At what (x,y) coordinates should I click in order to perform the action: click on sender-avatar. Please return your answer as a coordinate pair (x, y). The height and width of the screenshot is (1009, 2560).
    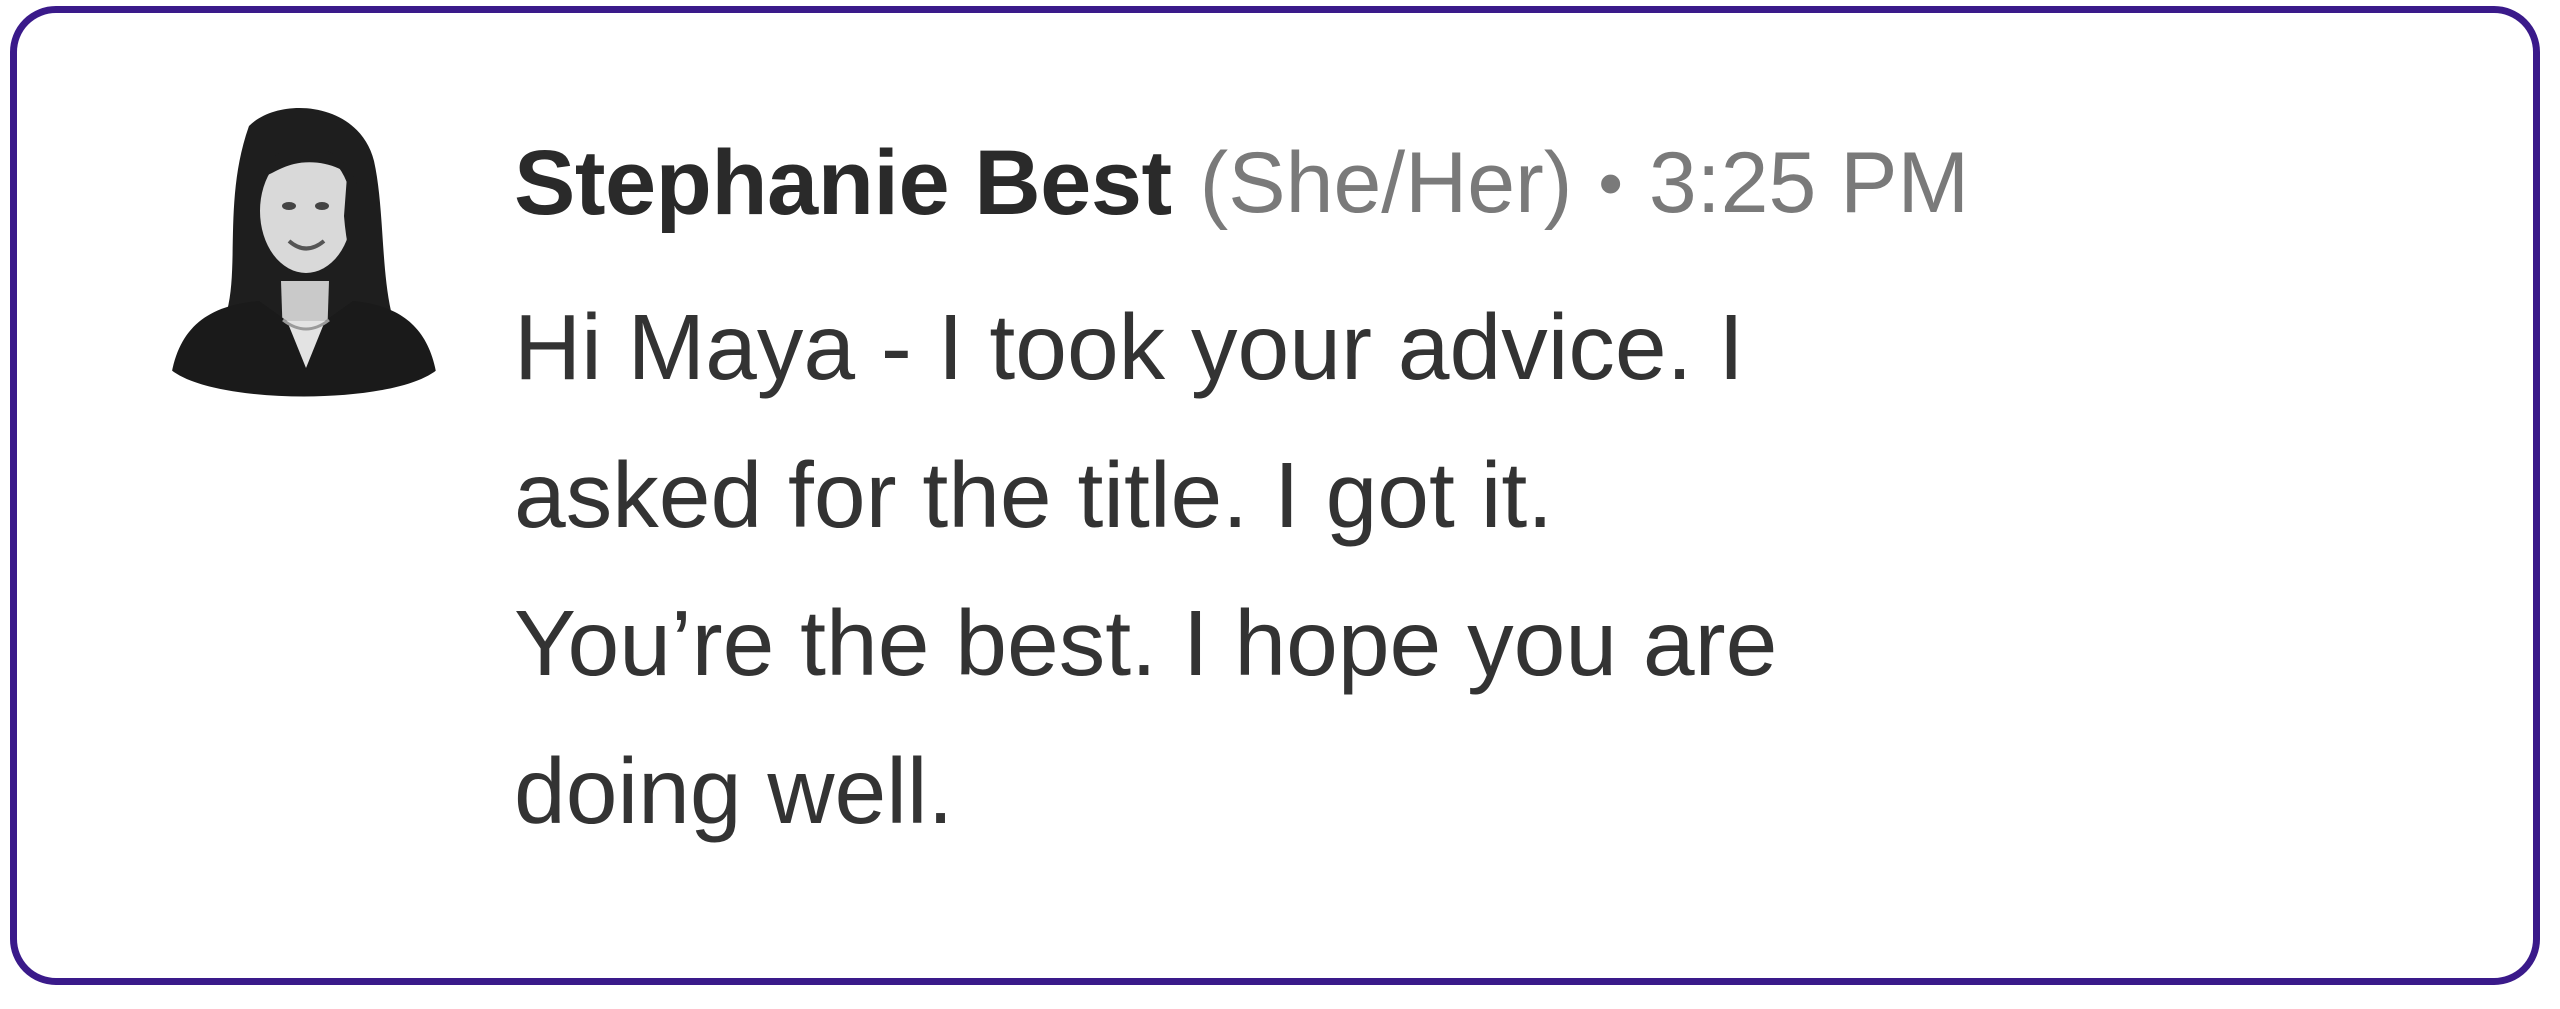
    Looking at the image, I should click on (304, 256).